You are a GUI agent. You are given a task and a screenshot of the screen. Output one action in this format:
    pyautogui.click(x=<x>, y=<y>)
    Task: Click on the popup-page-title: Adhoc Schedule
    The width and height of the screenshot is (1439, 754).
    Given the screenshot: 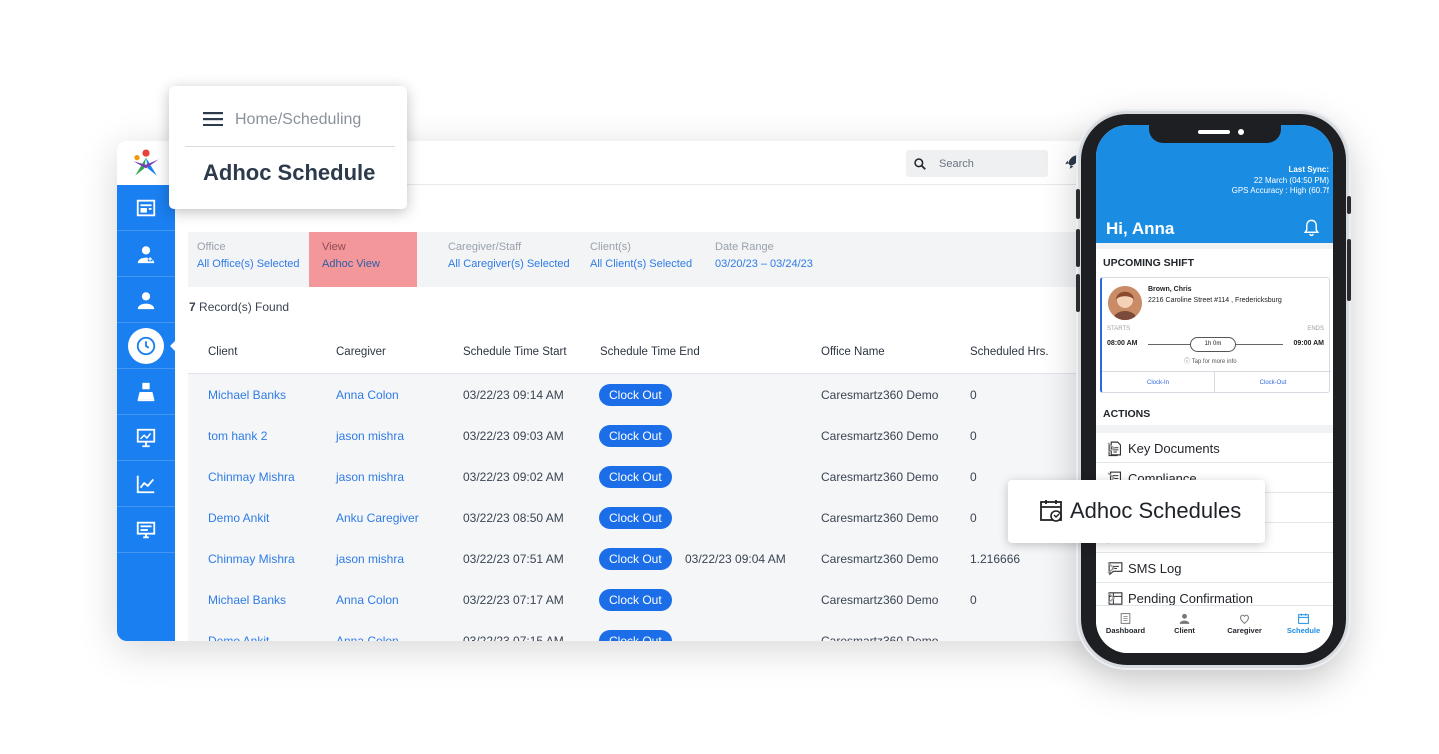 What is the action you would take?
    pyautogui.click(x=289, y=172)
    